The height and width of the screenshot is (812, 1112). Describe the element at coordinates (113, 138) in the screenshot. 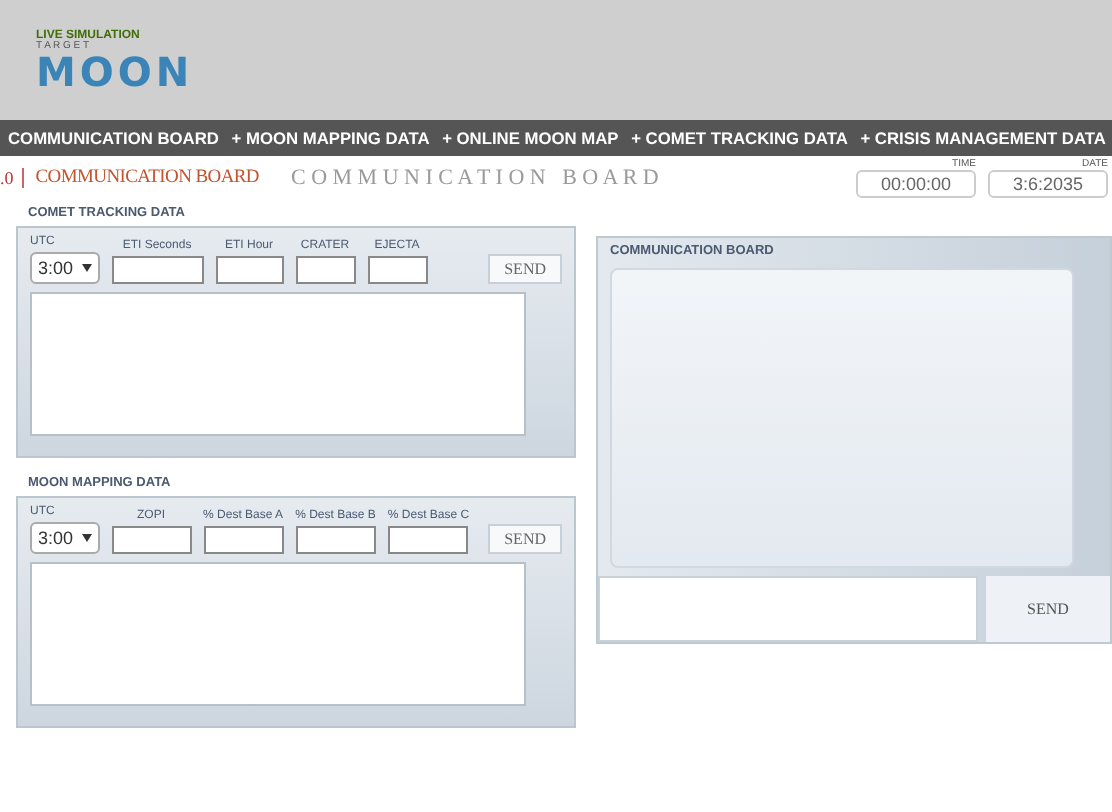

I see `nav-link: COMMUNICATION BOARD` at that location.